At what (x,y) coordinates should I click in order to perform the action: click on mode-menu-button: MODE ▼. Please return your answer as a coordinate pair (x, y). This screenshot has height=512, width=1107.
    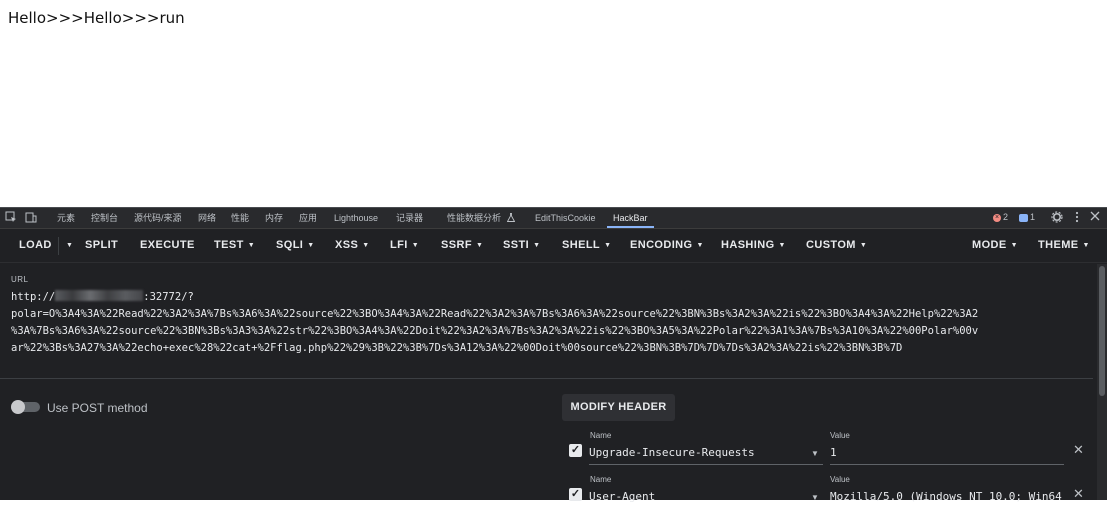
    Looking at the image, I should click on (995, 245).